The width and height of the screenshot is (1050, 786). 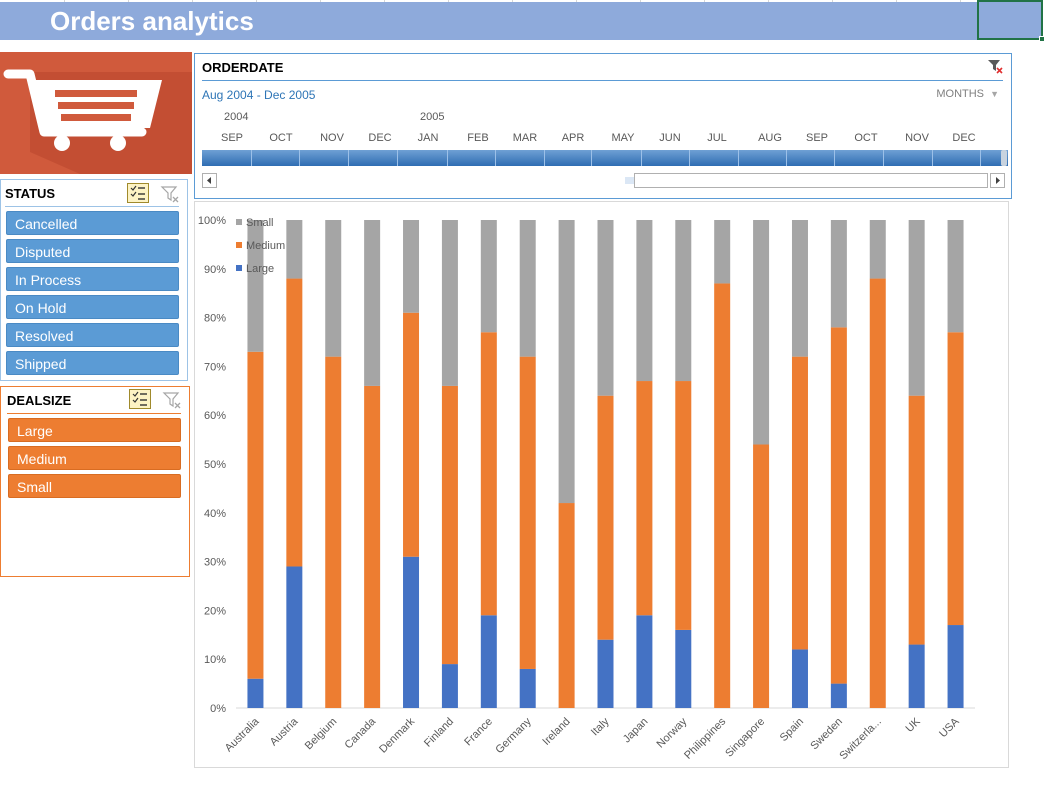 I want to click on timeline-month: AUG, so click(x=770, y=138).